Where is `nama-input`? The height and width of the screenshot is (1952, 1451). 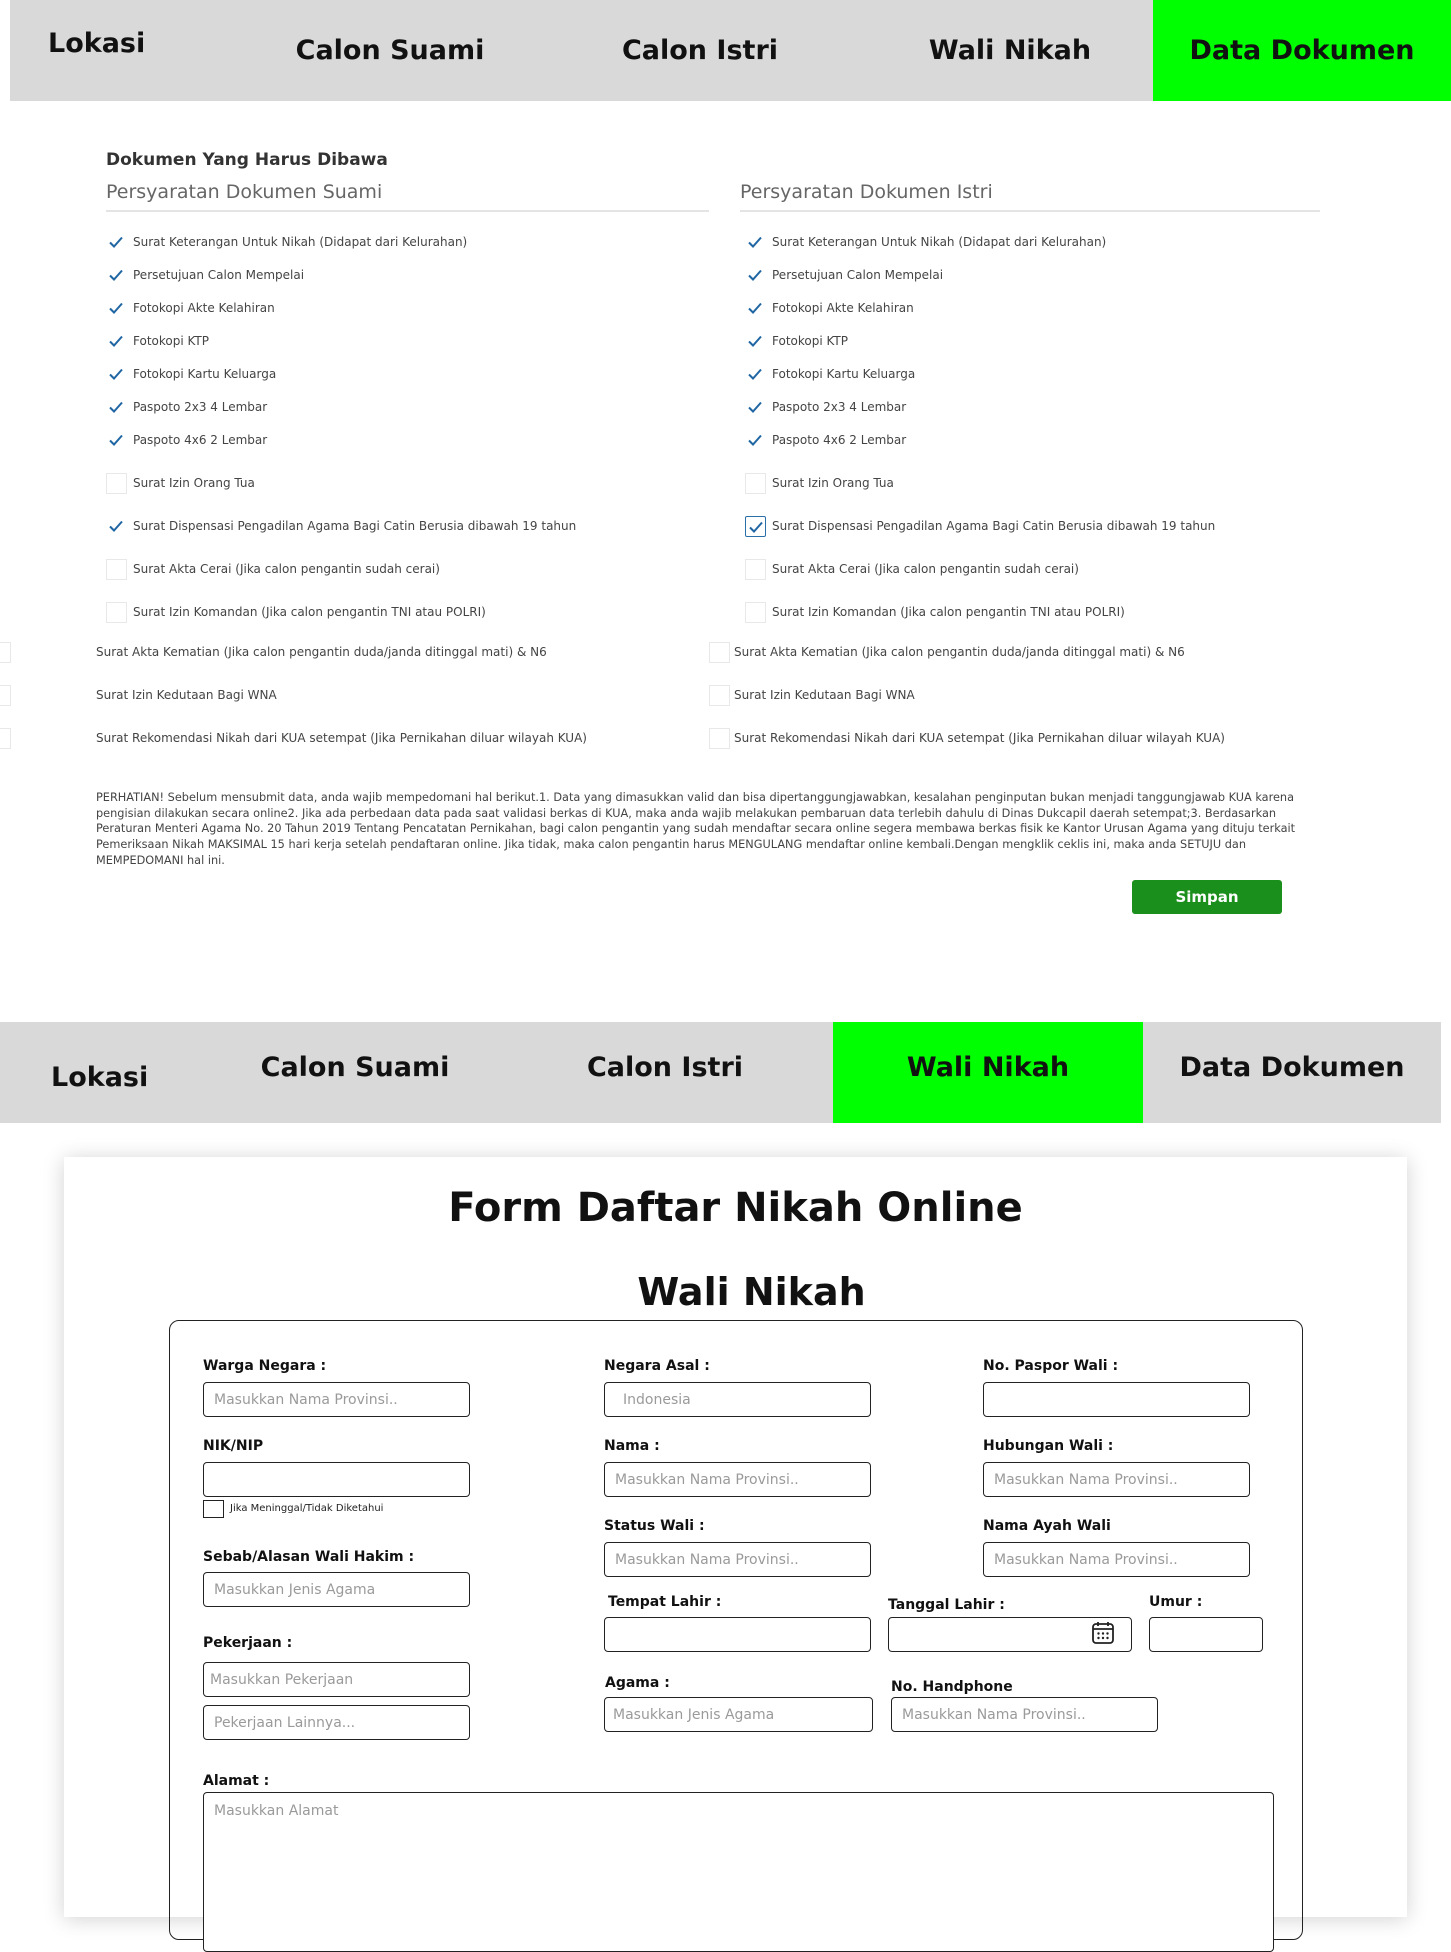
nama-input is located at coordinates (737, 1479).